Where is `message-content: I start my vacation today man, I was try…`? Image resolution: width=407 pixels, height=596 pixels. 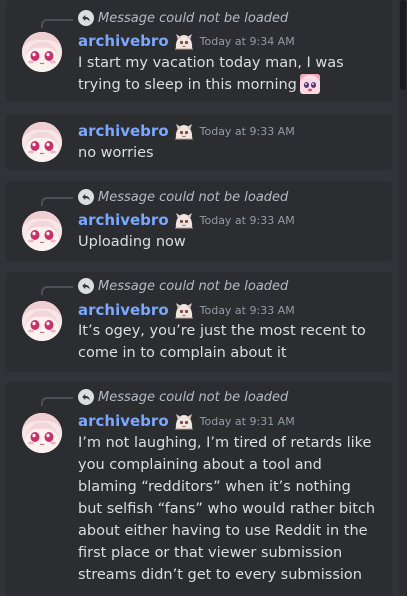
message-content: I start my vacation today man, I was try… is located at coordinates (228, 74).